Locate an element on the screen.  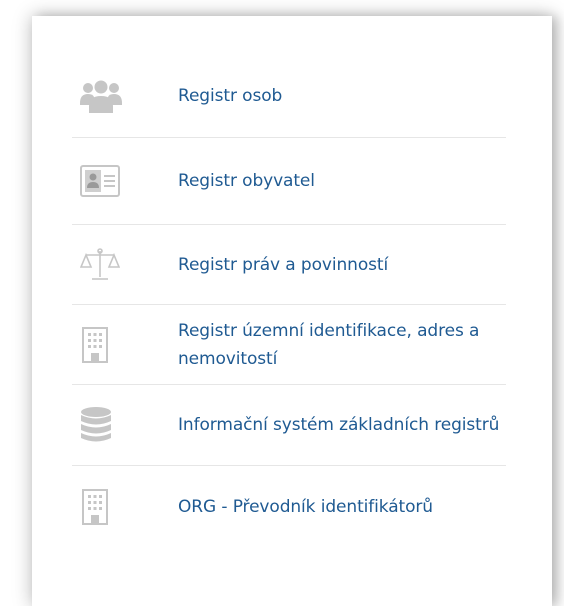
menu-item-org-prevodnik: ORG - Převodník identifikátorů is located at coordinates (289, 507).